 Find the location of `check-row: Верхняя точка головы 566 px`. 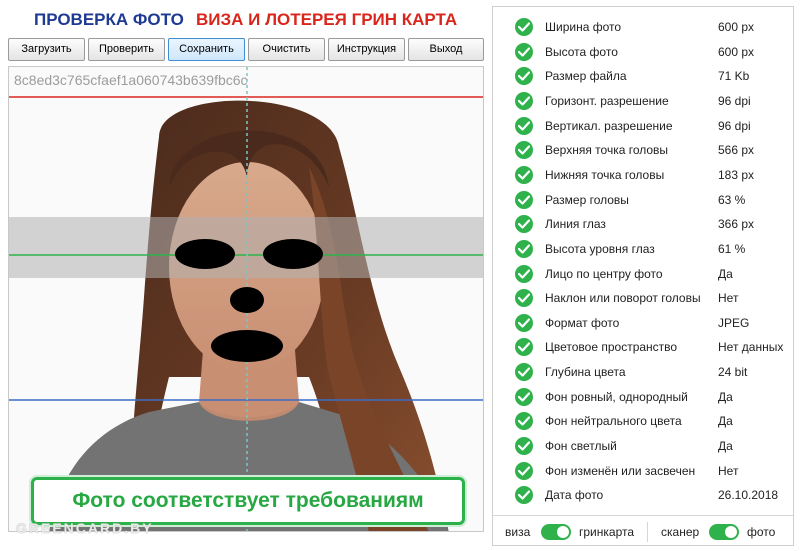

check-row: Верхняя точка головы 566 px is located at coordinates (643, 150).